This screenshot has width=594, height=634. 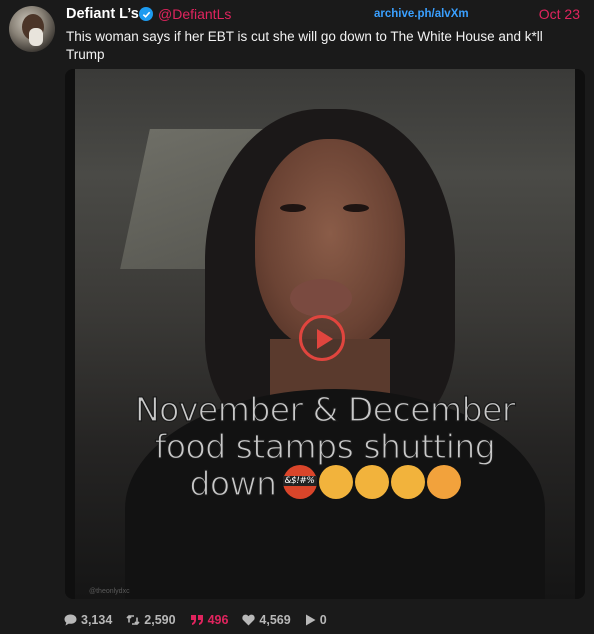 I want to click on crying-face-emoji-icon, so click(x=407, y=482).